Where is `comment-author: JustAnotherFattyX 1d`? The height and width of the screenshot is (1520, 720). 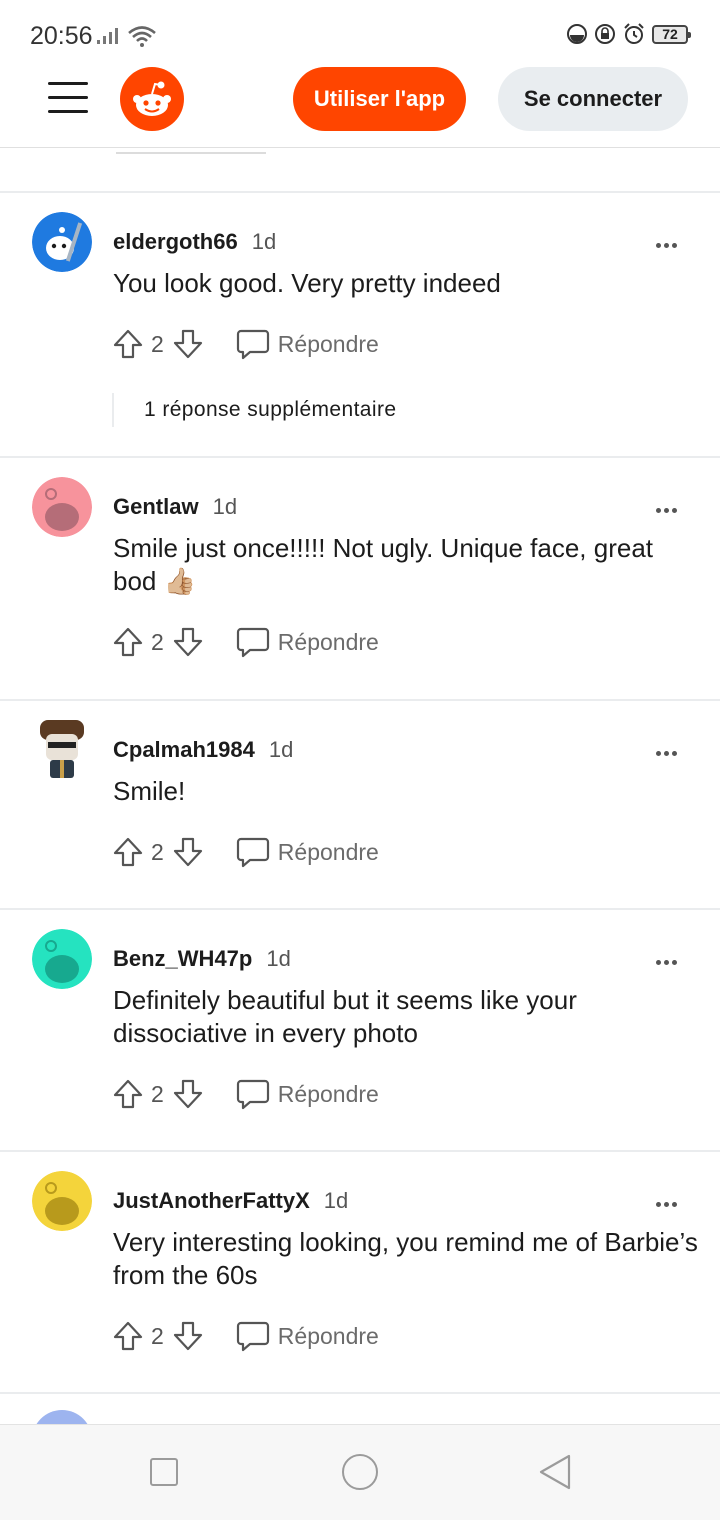 comment-author: JustAnotherFattyX 1d is located at coordinates (230, 1201).